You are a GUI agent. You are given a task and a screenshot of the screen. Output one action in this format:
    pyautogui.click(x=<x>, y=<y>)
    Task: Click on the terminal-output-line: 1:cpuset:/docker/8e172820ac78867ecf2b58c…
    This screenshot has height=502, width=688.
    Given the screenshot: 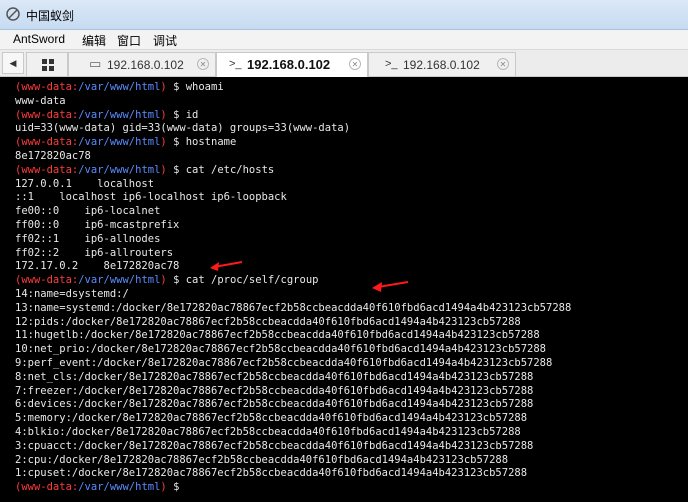 What is the action you would take?
    pyautogui.click(x=271, y=473)
    